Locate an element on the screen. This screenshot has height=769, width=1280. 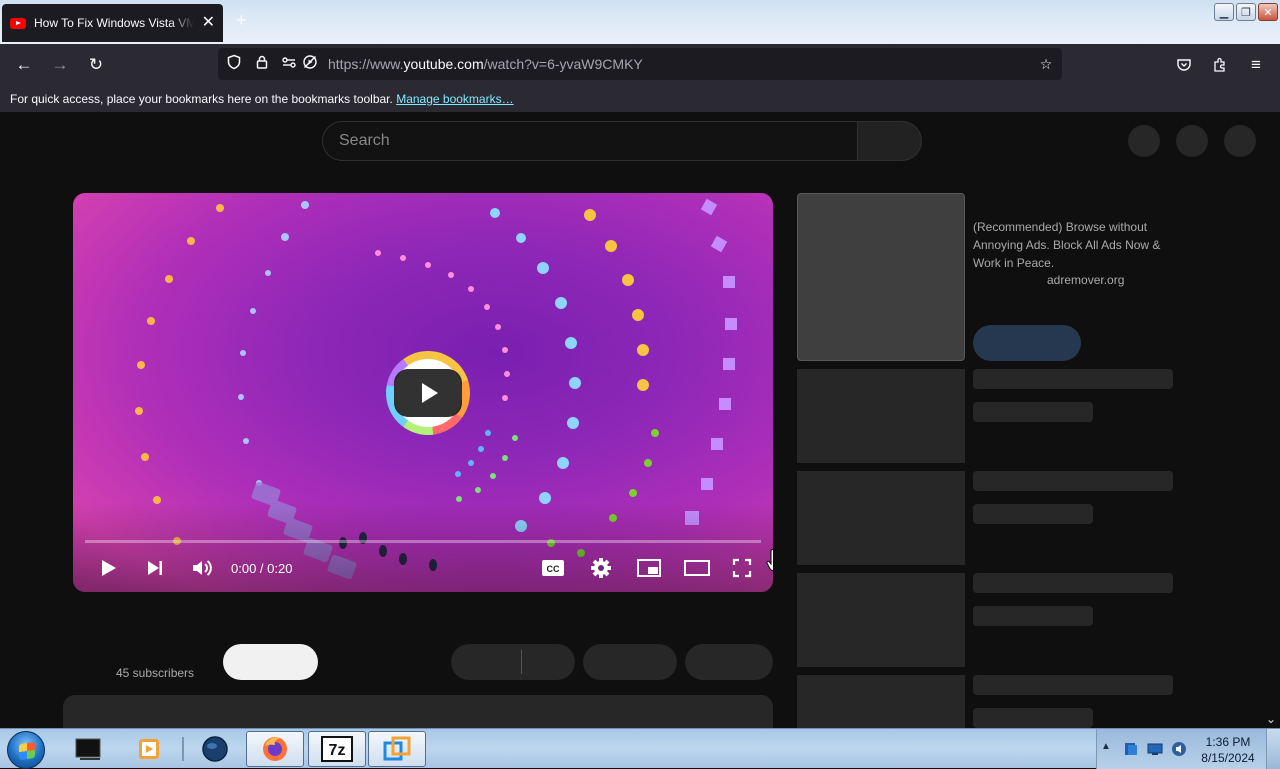
taskbar-separator is located at coordinates (183, 749).